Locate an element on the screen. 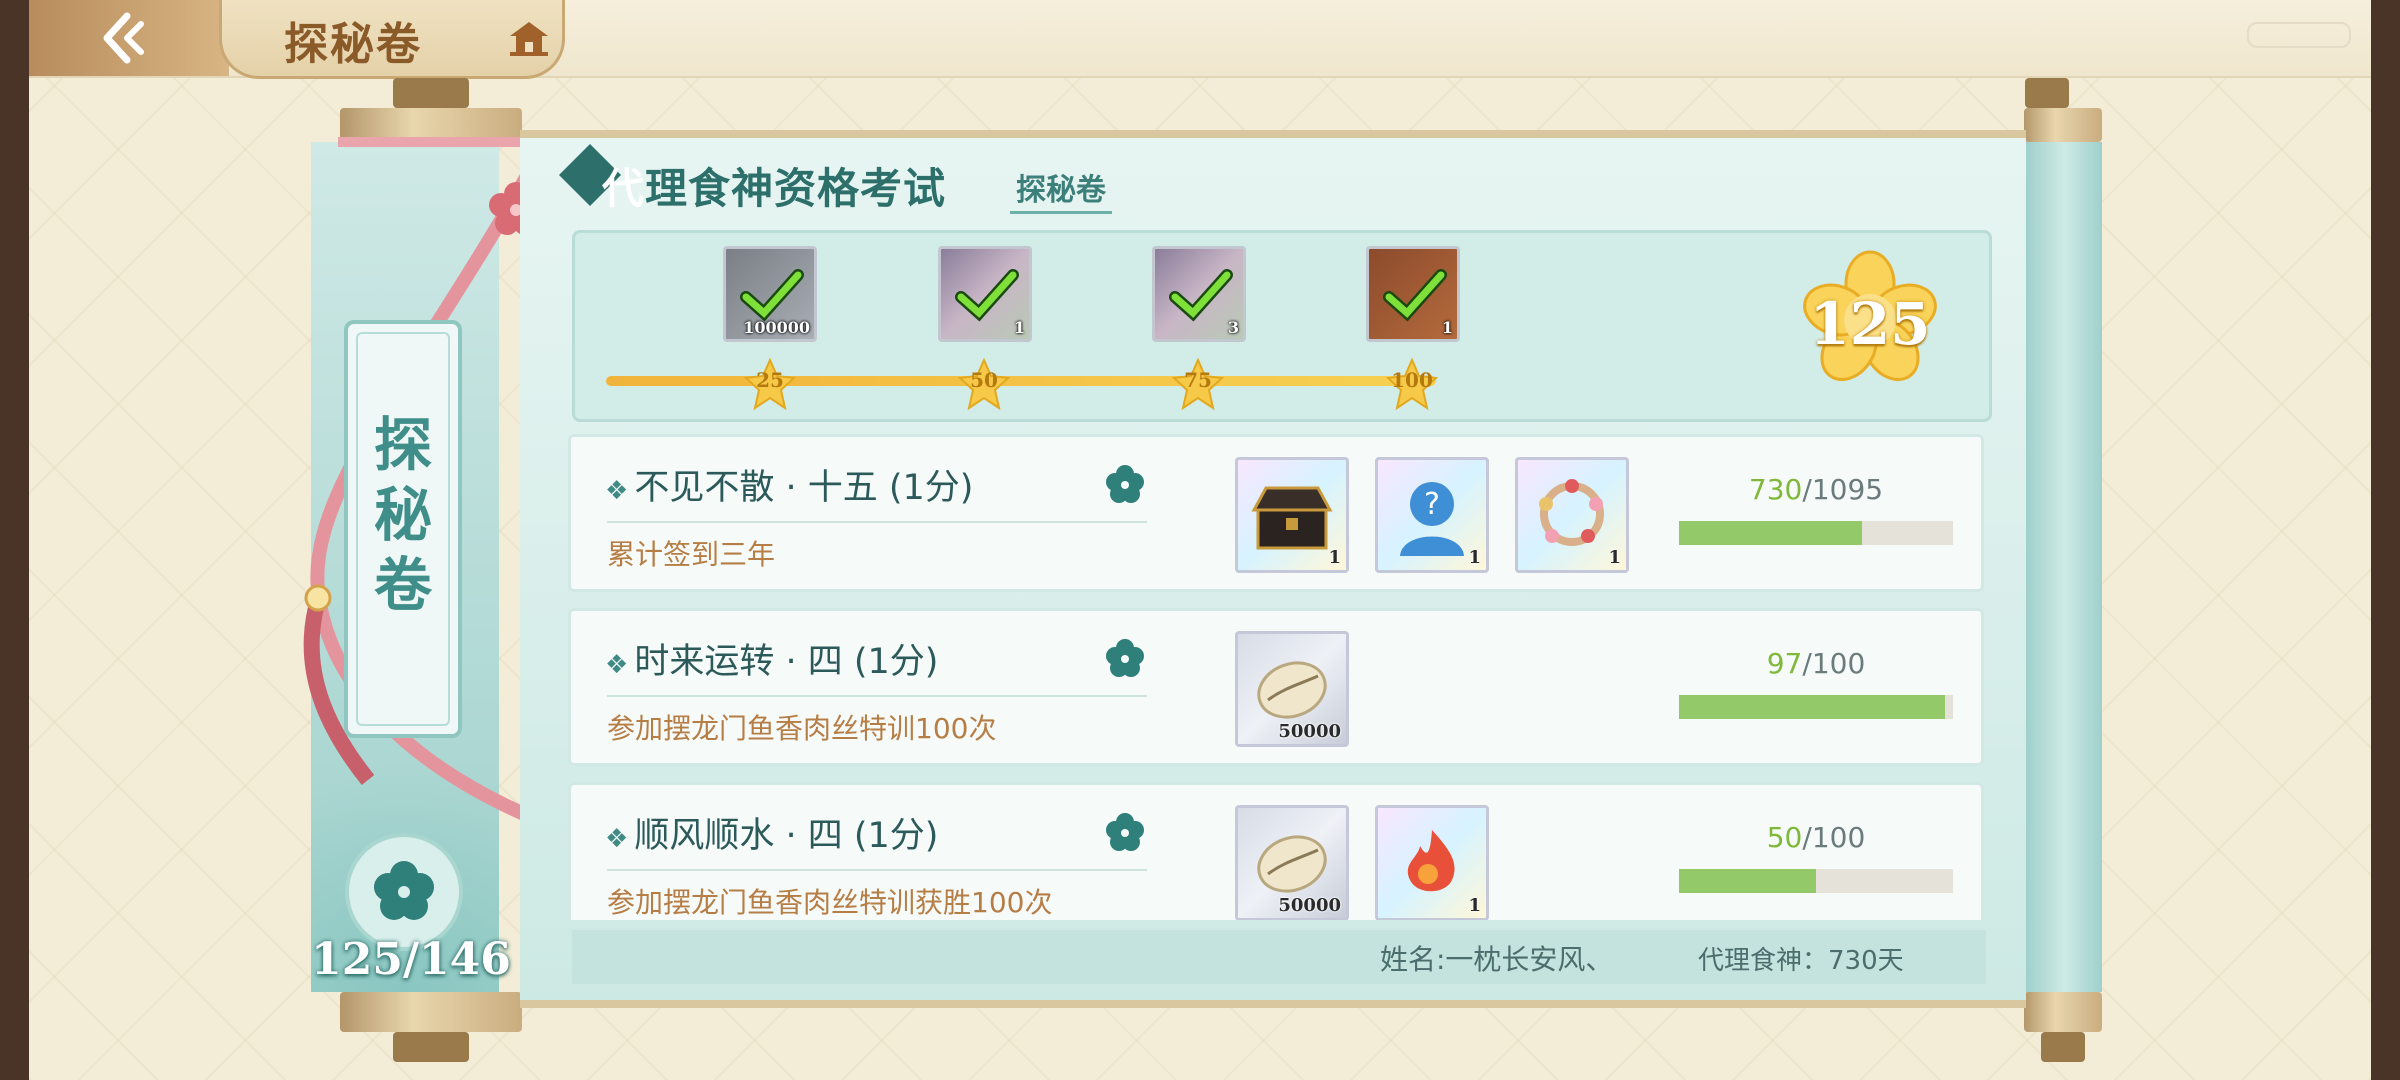 The image size is (2400, 1080). current-score: 125 is located at coordinates (1870, 324).